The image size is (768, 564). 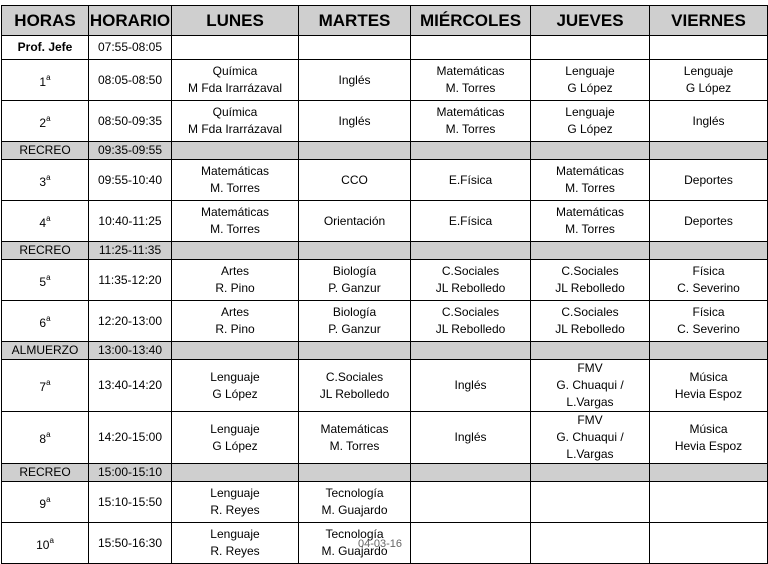 I want to click on subject-name: Música, so click(x=708, y=376).